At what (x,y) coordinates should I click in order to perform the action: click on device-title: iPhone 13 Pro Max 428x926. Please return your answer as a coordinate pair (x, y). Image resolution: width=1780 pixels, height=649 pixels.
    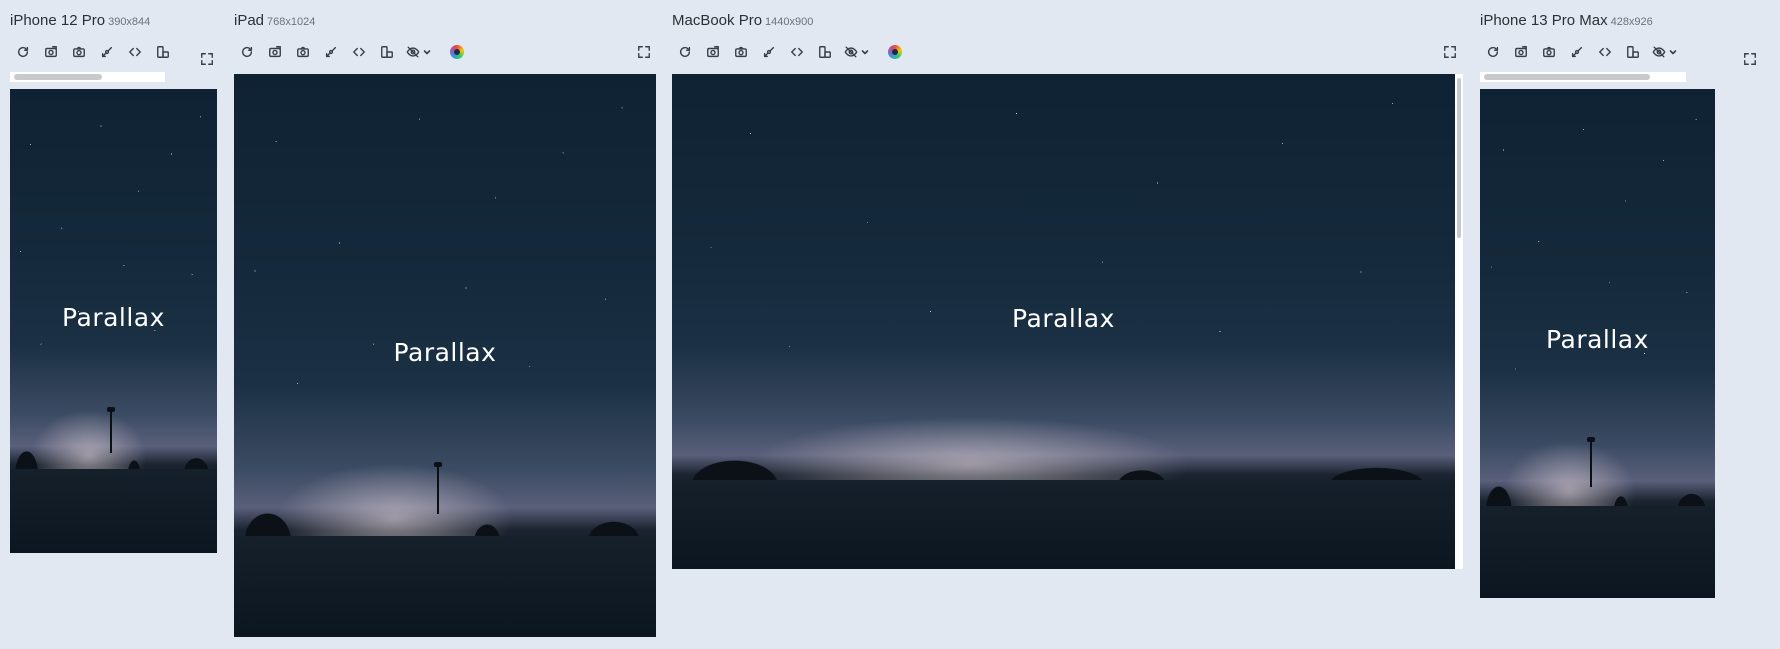
    Looking at the image, I should click on (1566, 20).